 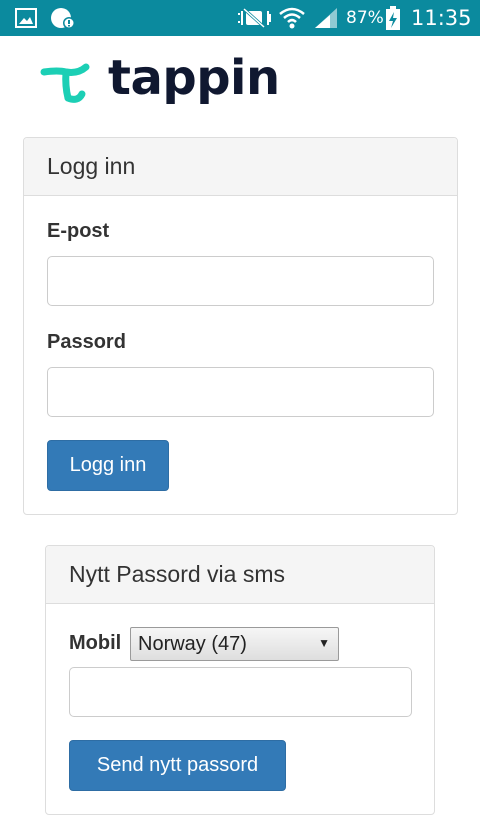 I want to click on status-bar: 87% 11:35, so click(x=240, y=18).